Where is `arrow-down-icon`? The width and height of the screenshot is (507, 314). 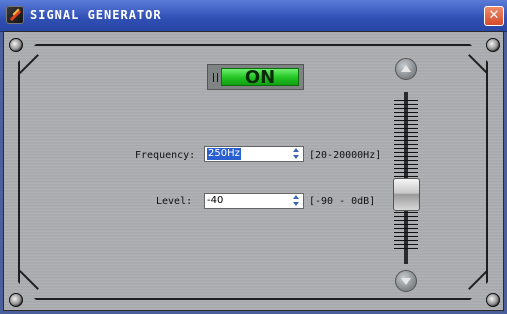 arrow-down-icon is located at coordinates (406, 281).